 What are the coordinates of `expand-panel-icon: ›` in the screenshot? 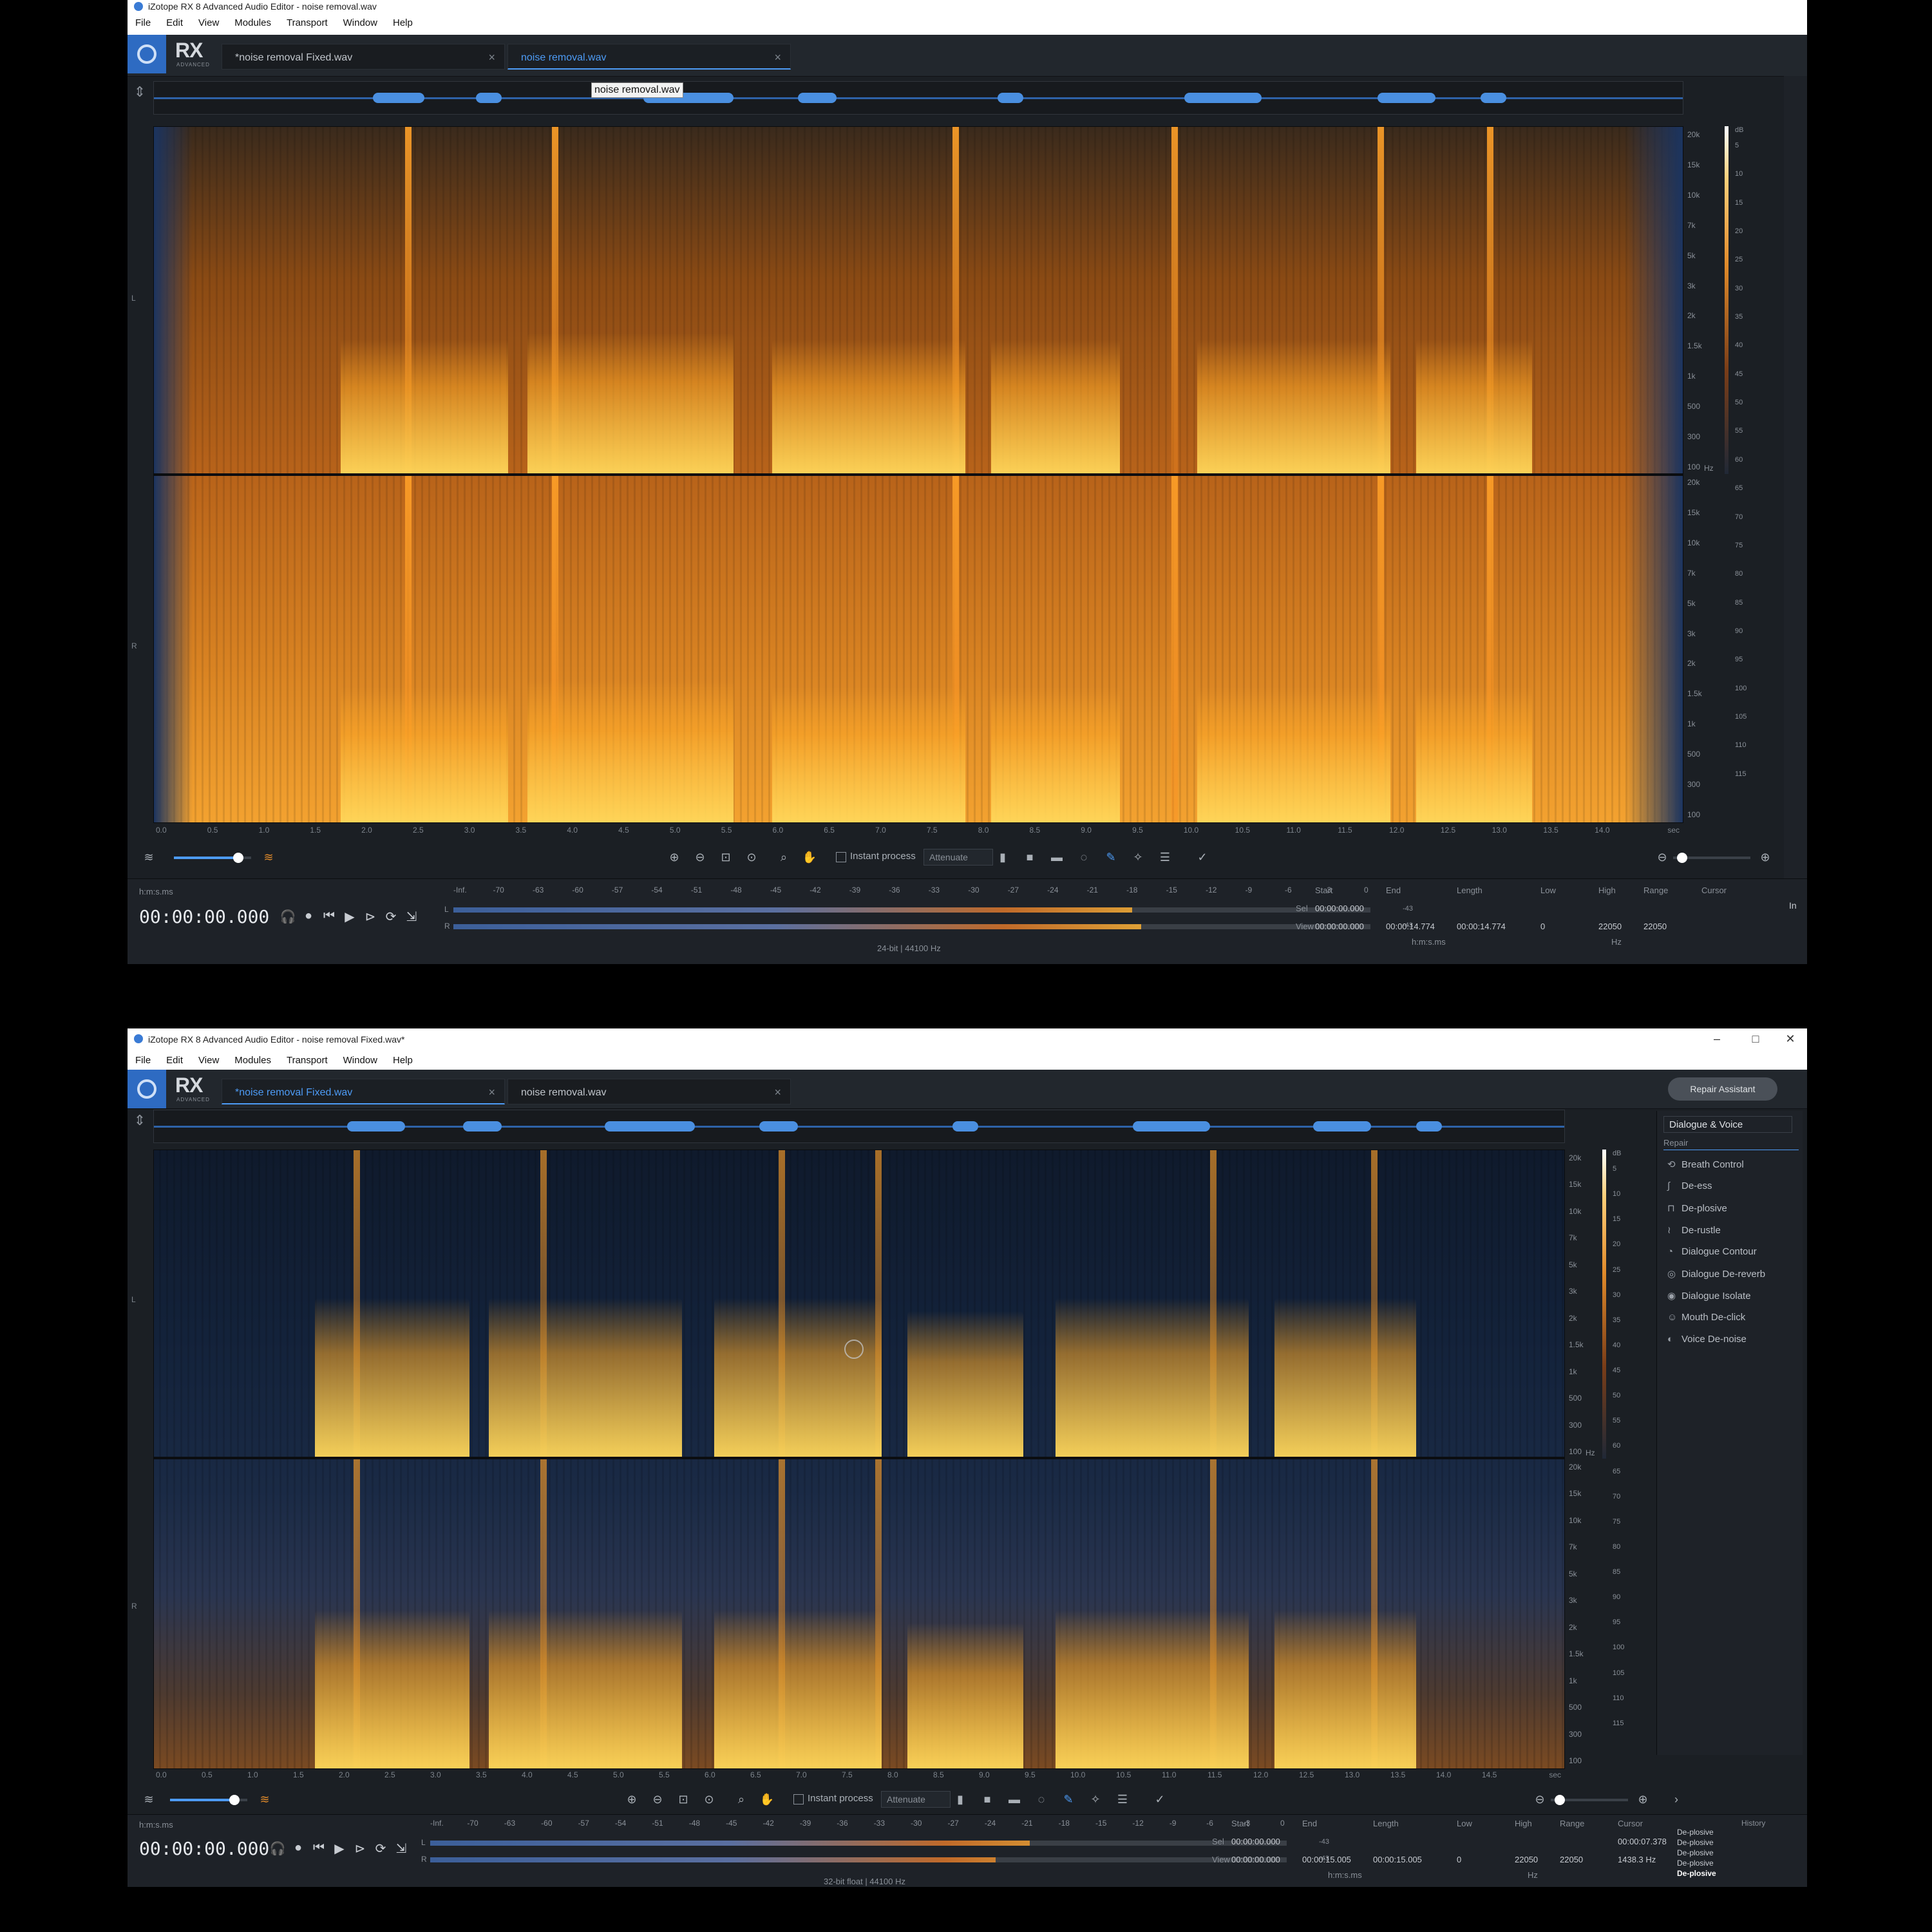 It's located at (1676, 1799).